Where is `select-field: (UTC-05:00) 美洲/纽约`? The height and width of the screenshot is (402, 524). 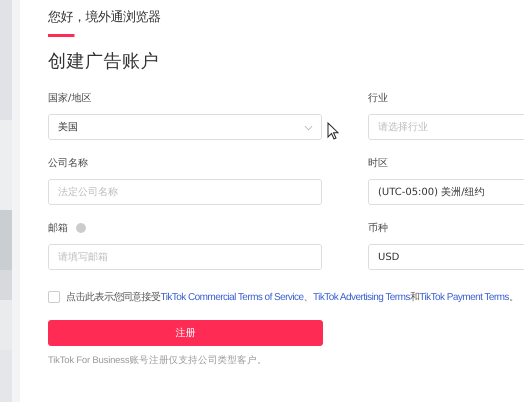
select-field: (UTC-05:00) 美洲/纽约 is located at coordinates (446, 192).